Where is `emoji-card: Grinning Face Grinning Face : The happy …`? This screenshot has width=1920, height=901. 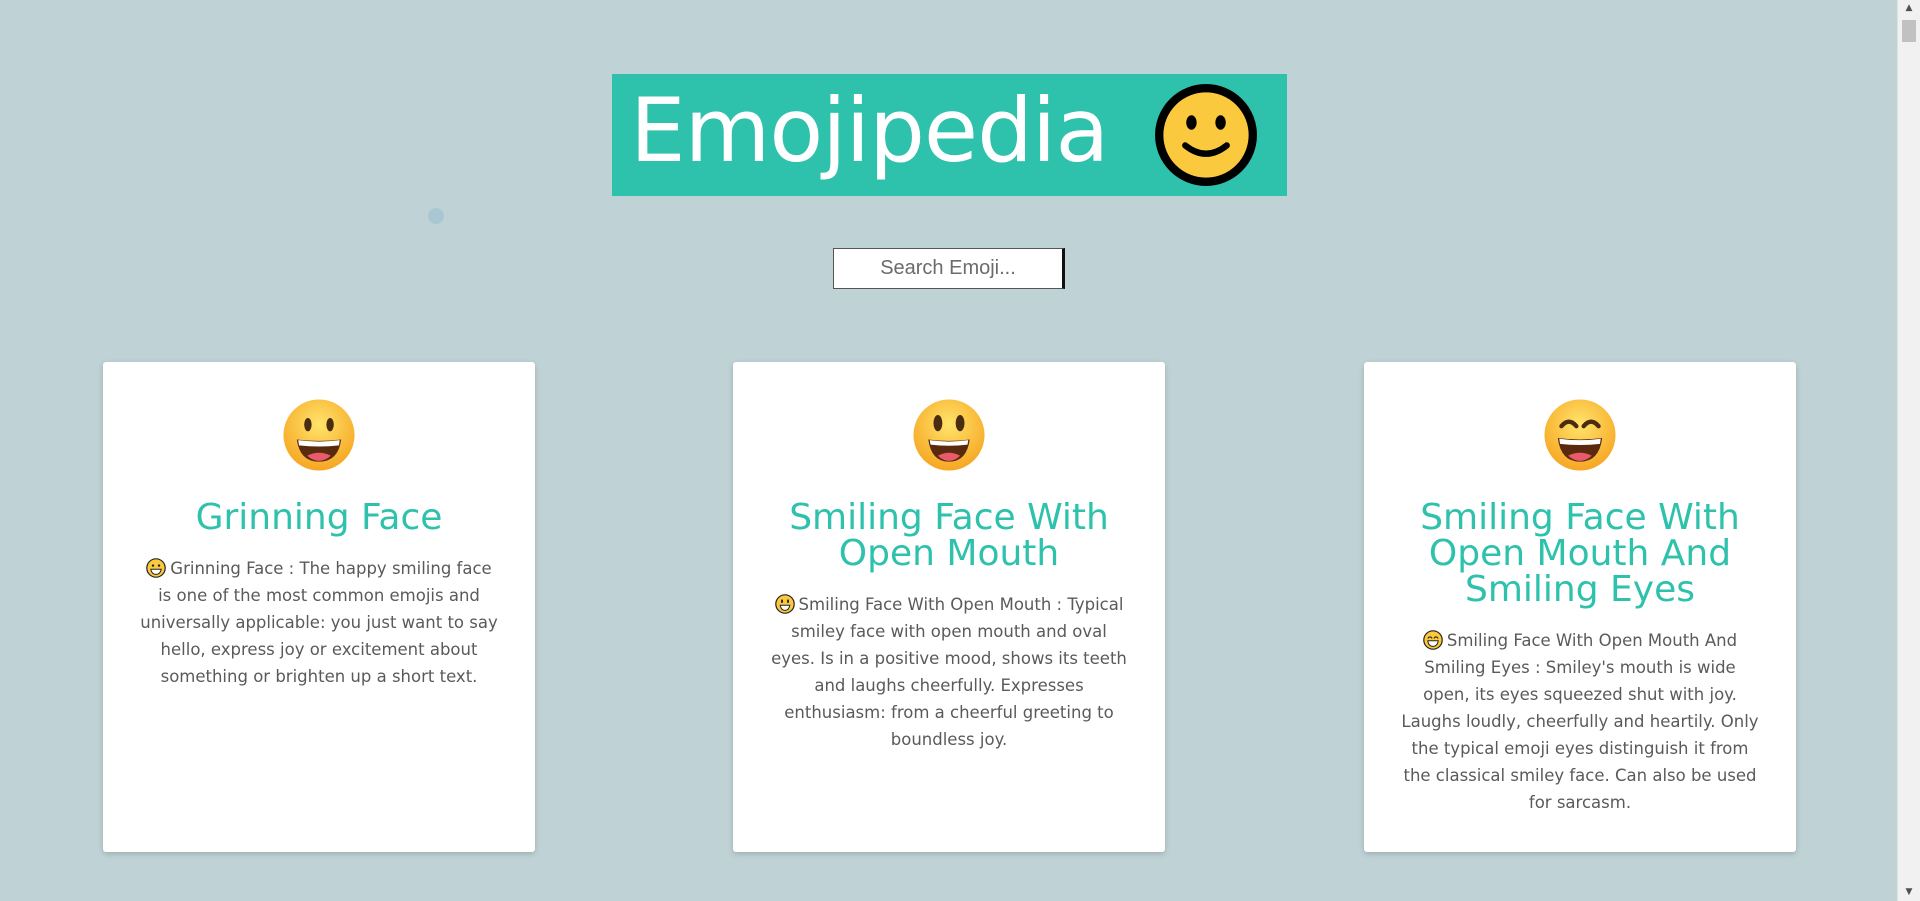 emoji-card: Grinning Face Grinning Face : The happy … is located at coordinates (319, 607).